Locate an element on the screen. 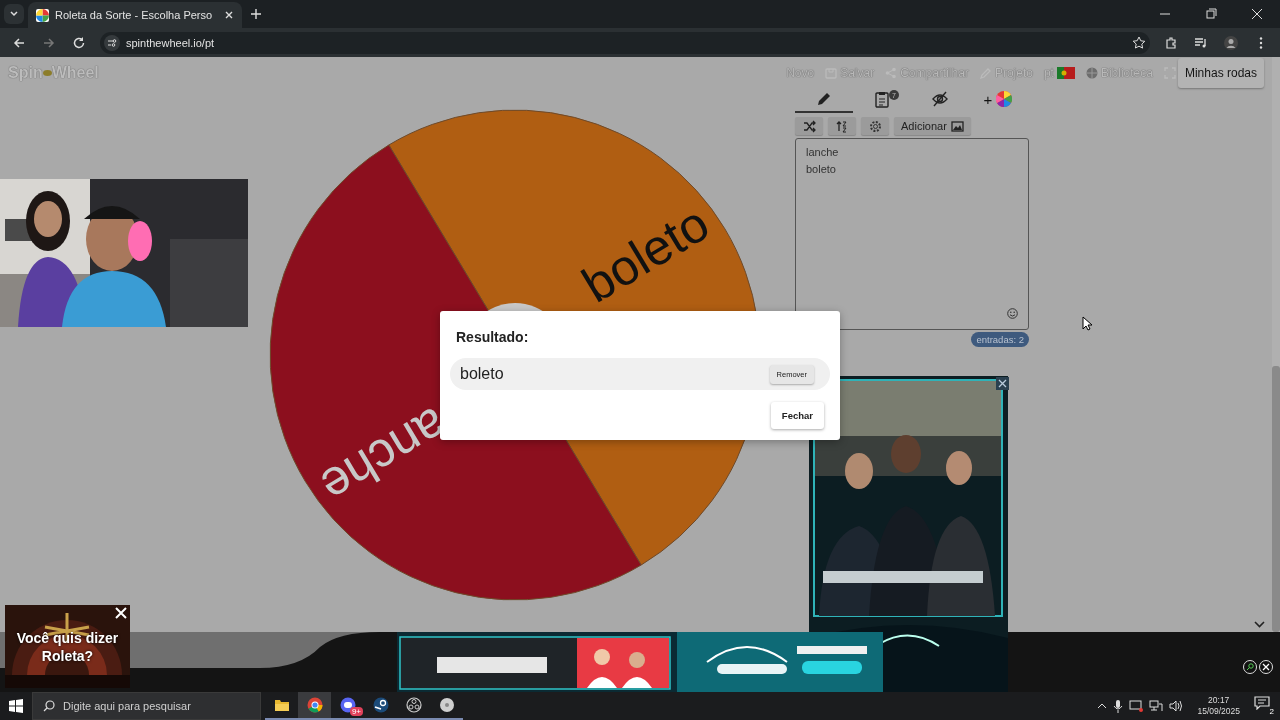 The width and height of the screenshot is (1280, 720). taskbar-search-field: Digite aqui para pesquisar is located at coordinates (146, 706).